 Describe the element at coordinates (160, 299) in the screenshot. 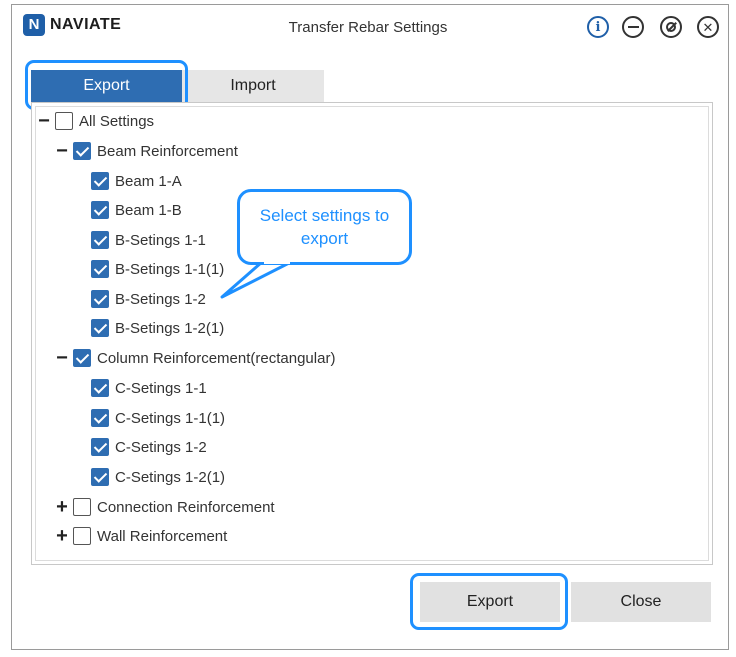

I see `tree-label: B-Setings 1-2` at that location.